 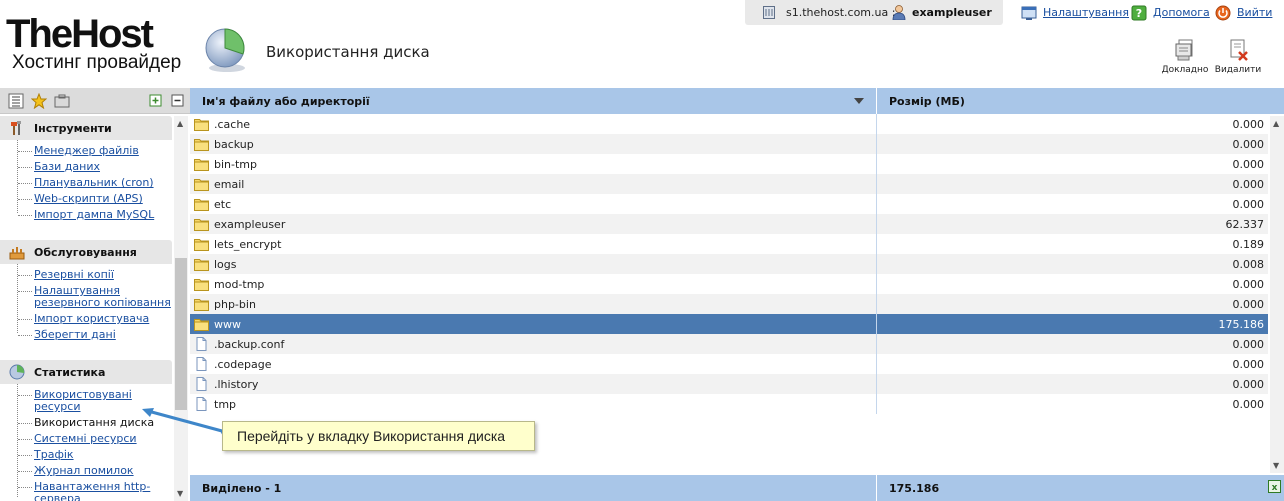 I want to click on table-row: mod-tmp 0.000, so click(x=729, y=284).